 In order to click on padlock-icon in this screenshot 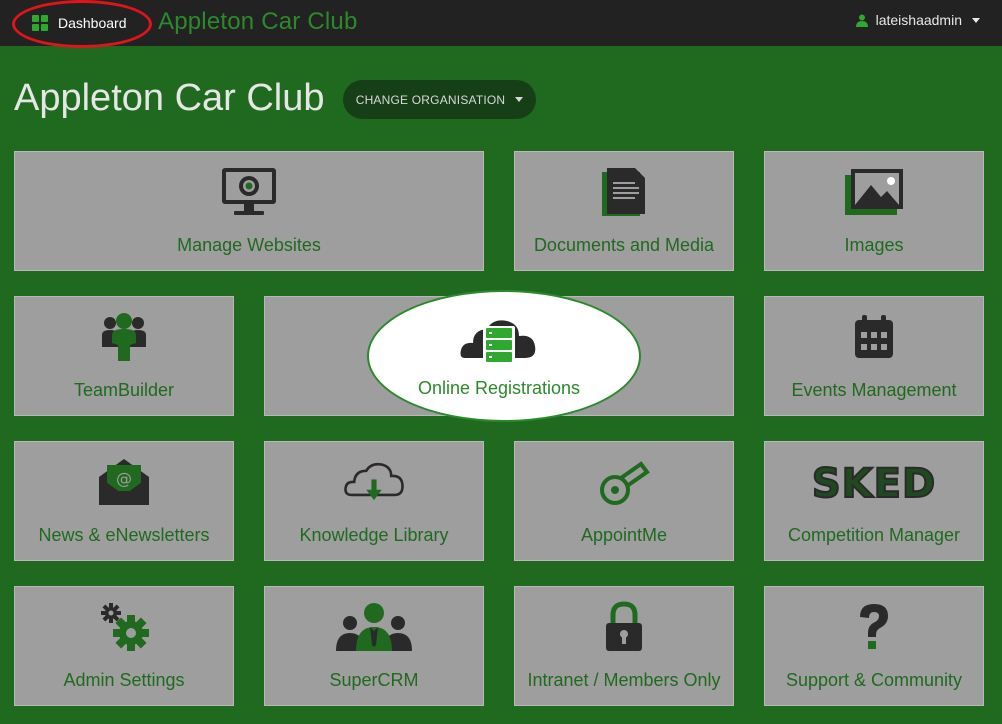, I will do `click(624, 627)`.